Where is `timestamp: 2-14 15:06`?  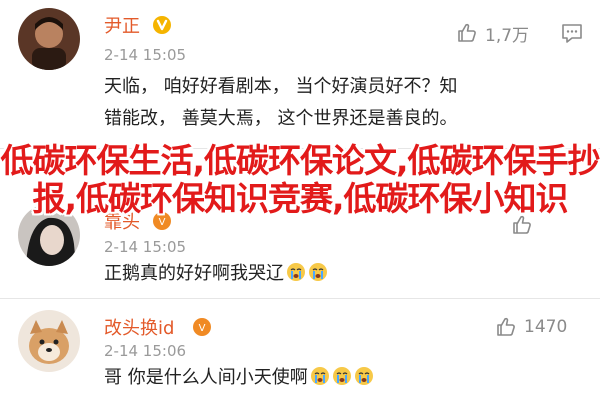 timestamp: 2-14 15:06 is located at coordinates (145, 351).